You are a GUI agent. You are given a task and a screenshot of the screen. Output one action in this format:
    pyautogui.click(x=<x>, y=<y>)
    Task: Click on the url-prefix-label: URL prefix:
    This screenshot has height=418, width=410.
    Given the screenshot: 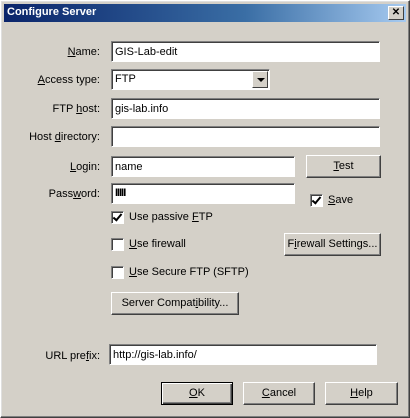 What is the action you would take?
    pyautogui.click(x=60, y=356)
    